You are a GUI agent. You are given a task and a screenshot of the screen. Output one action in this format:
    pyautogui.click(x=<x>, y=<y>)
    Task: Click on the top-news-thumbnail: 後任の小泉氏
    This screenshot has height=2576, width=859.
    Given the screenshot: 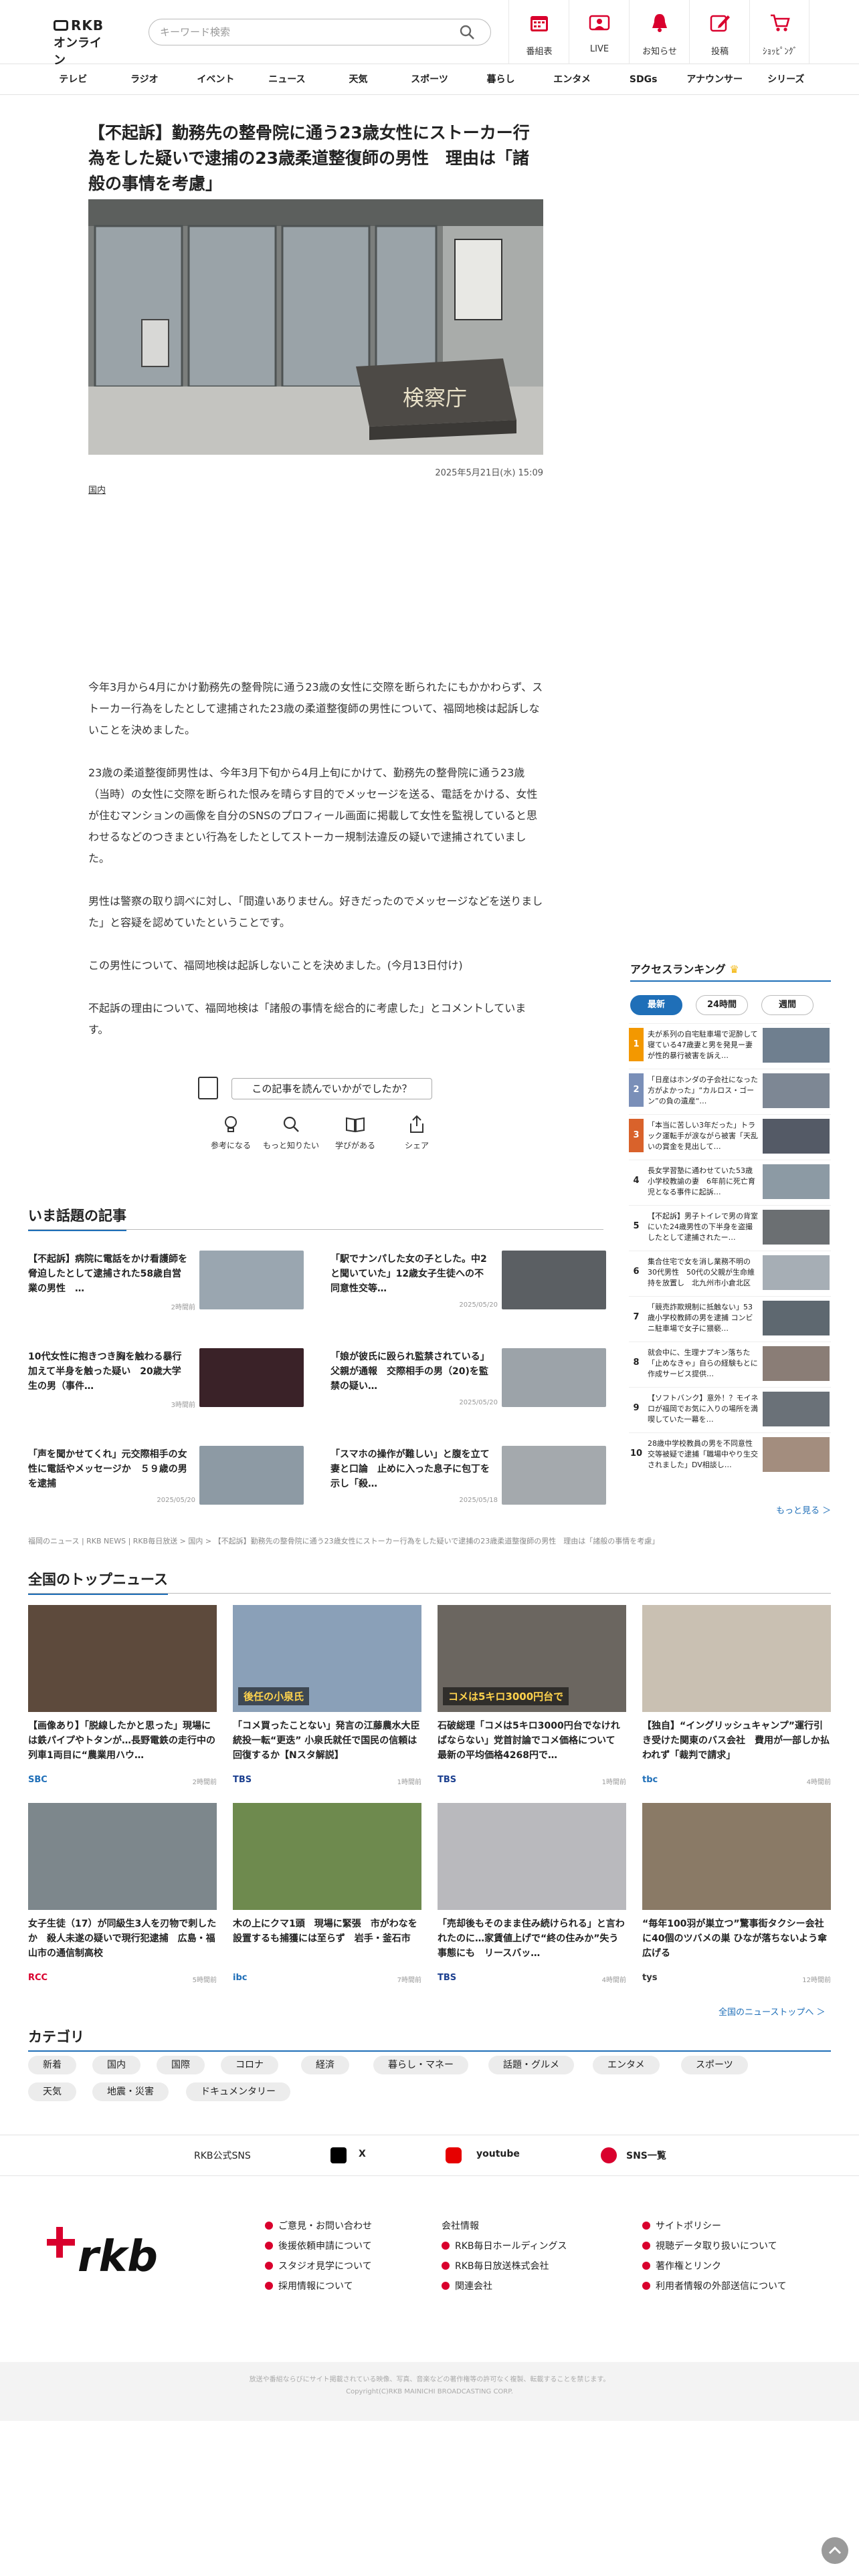 What is the action you would take?
    pyautogui.click(x=327, y=1658)
    